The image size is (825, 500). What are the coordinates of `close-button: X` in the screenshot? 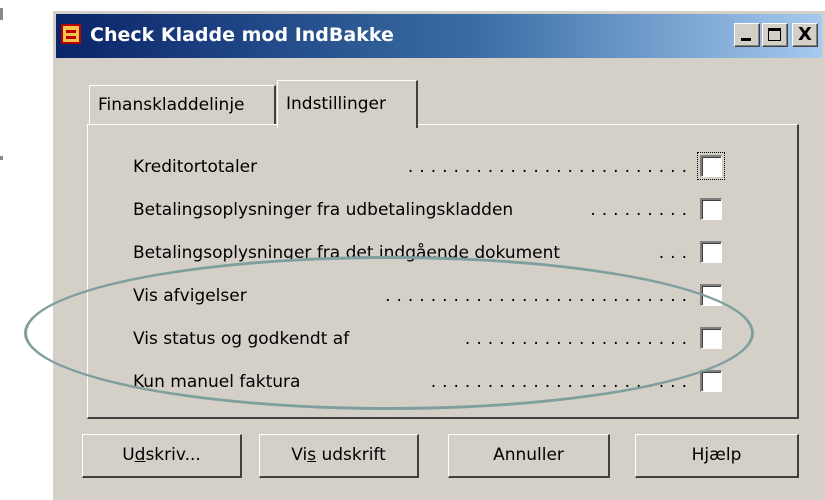 It's located at (805, 35).